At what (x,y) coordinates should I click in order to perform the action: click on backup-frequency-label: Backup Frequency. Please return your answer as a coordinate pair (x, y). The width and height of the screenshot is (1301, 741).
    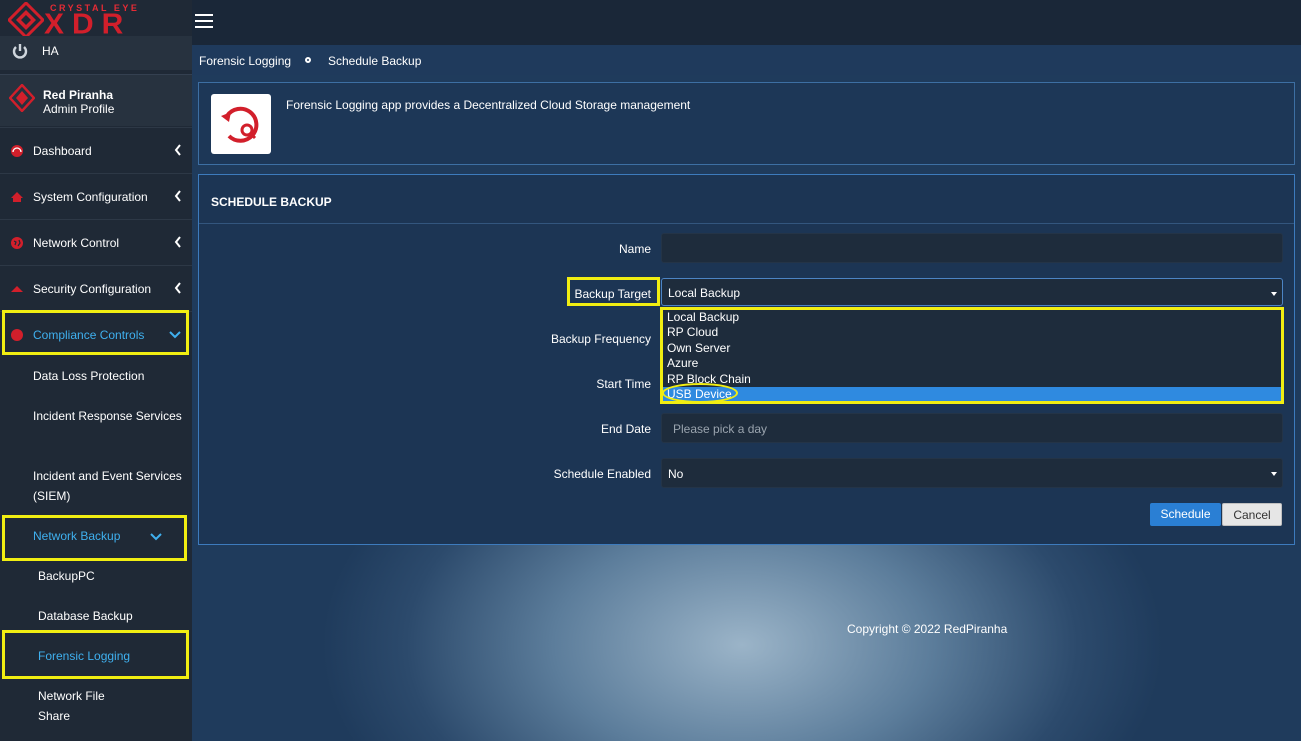
    Looking at the image, I should click on (600, 339).